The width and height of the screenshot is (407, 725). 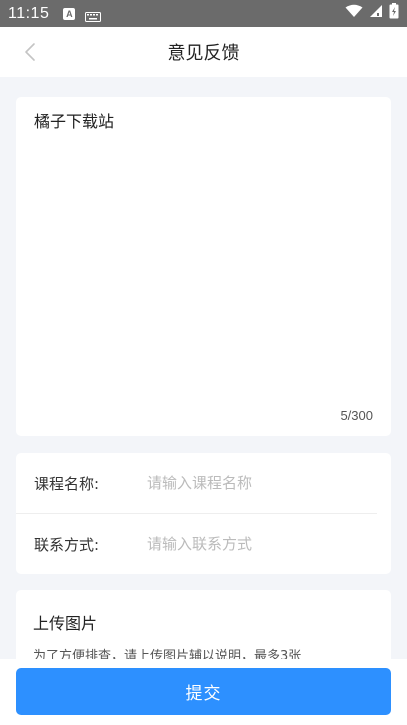 What do you see at coordinates (394, 13) in the screenshot?
I see `battery-icon` at bounding box center [394, 13].